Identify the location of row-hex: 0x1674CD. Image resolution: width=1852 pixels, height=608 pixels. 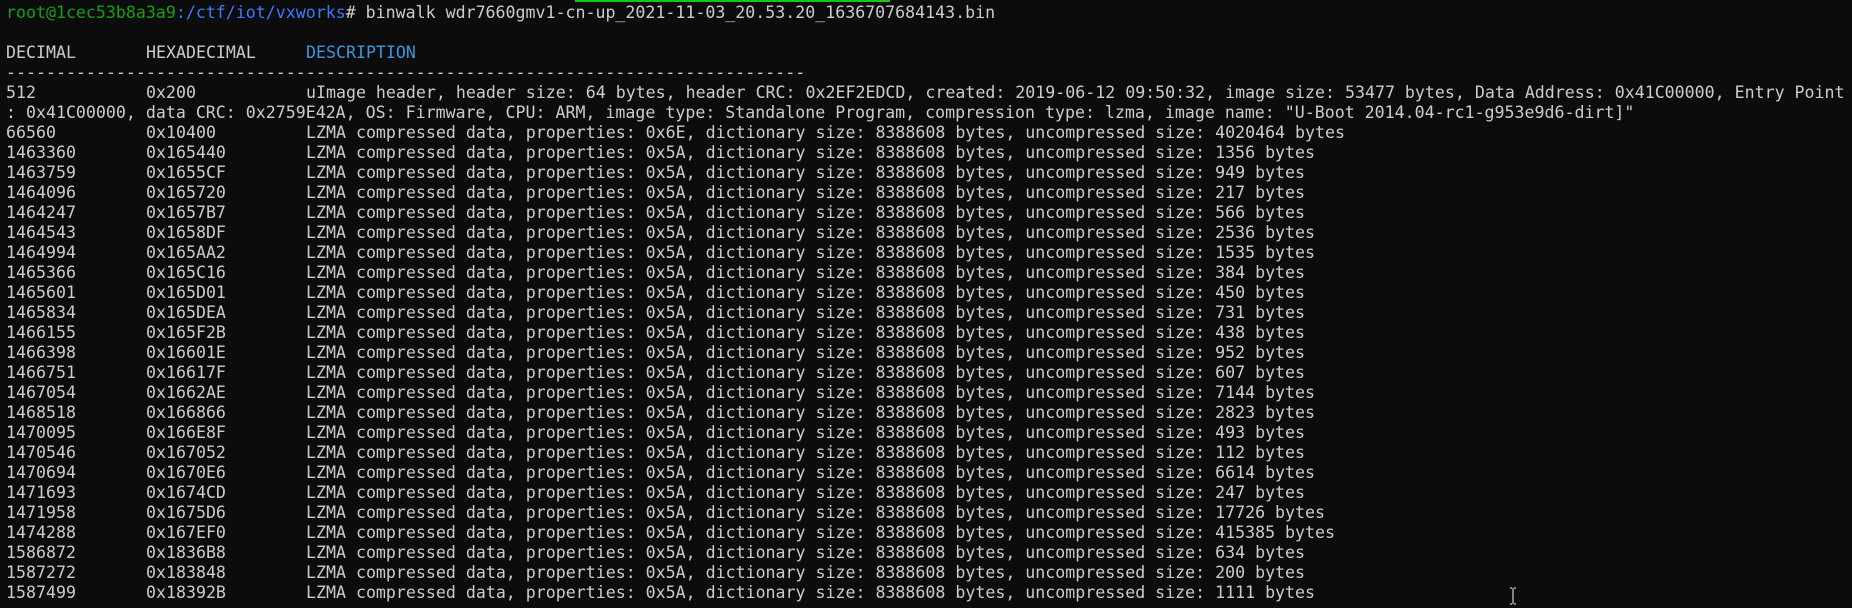
(186, 492).